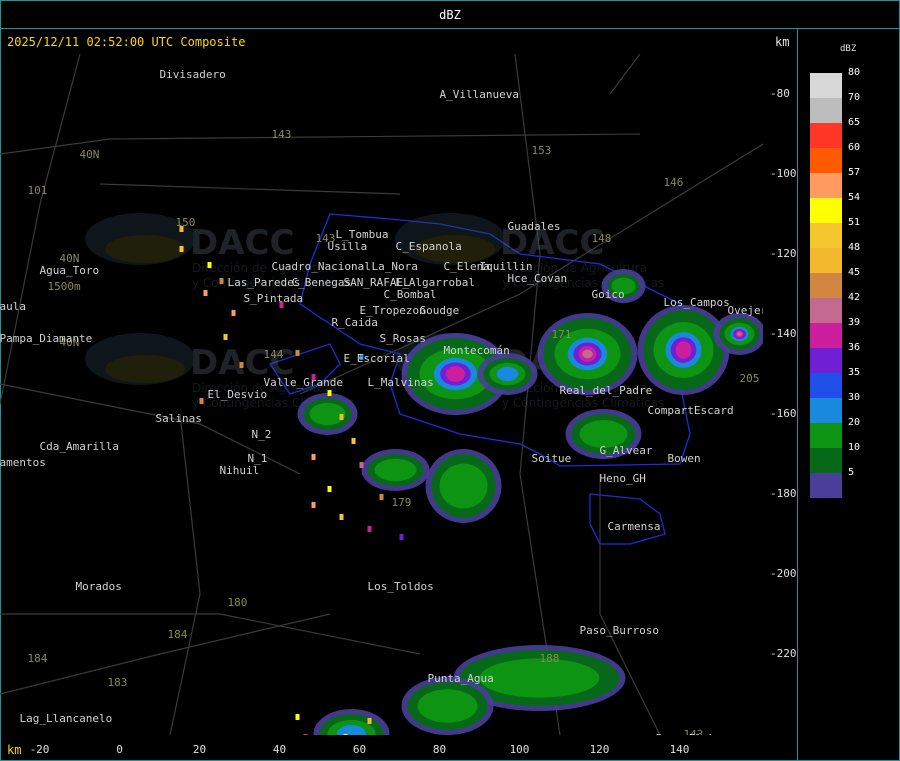  Describe the element at coordinates (851, 472) in the screenshot. I see `legend-value: 5` at that location.